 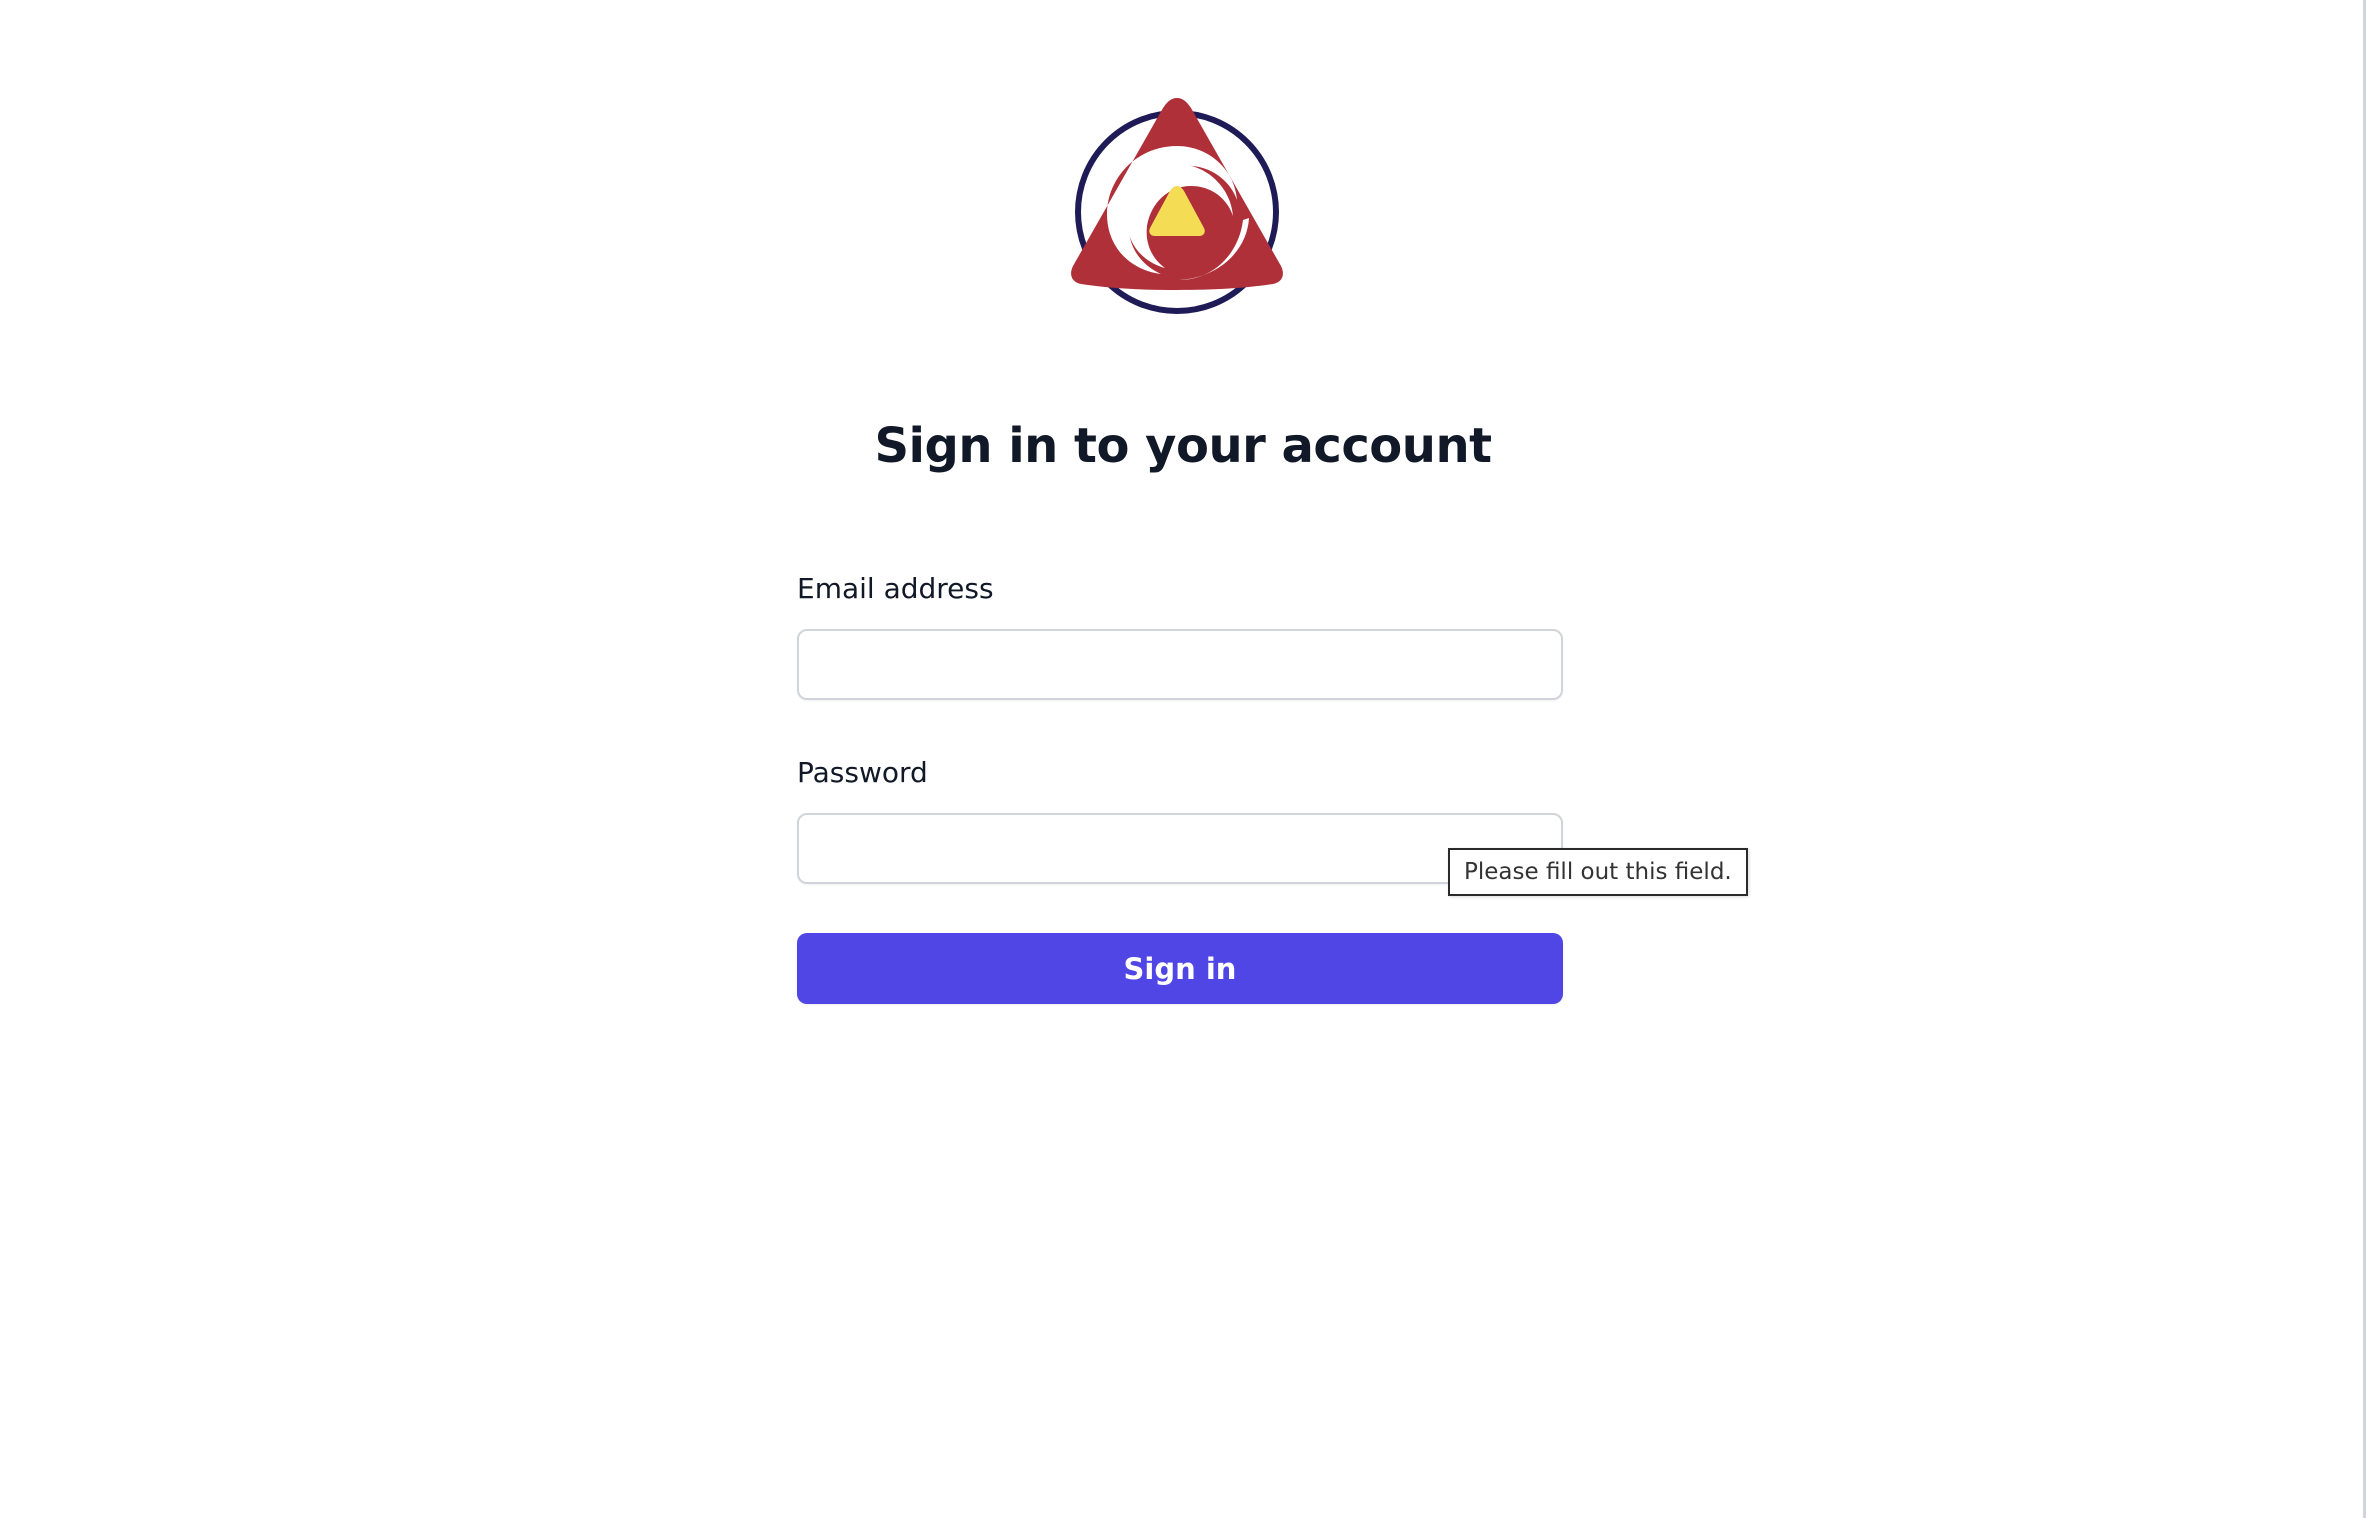 I want to click on email-label: Email address, so click(x=895, y=588).